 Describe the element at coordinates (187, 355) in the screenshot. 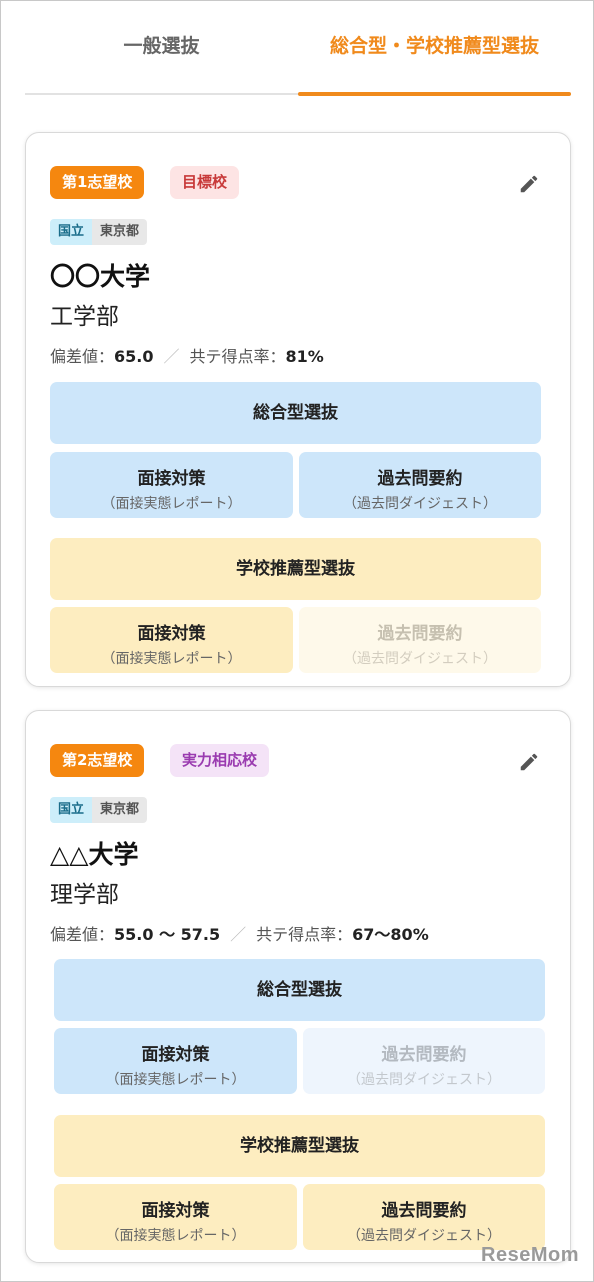

I see `school-stats: 偏差値：65.0 ／ 共テ得点率：81%` at that location.